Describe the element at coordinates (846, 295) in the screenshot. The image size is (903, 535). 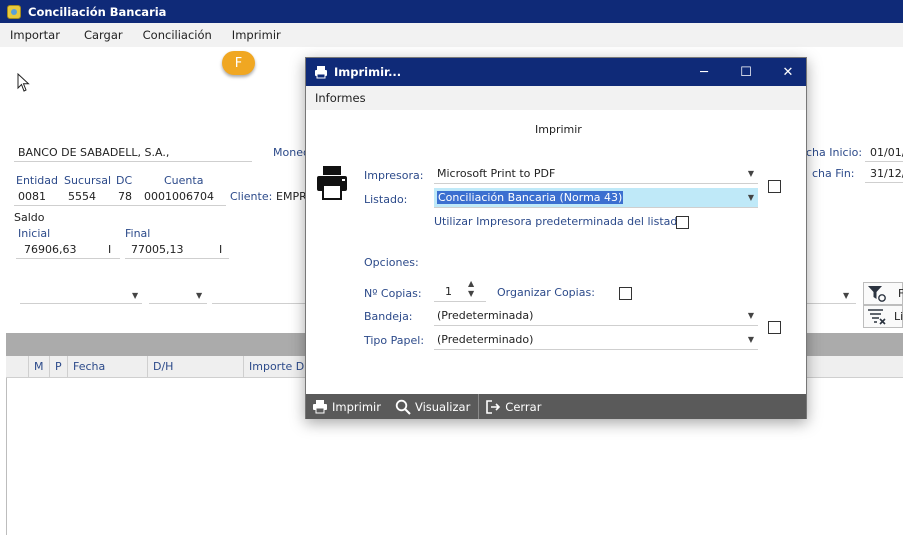
I see `filter-3-caret-icon: ▼` at that location.